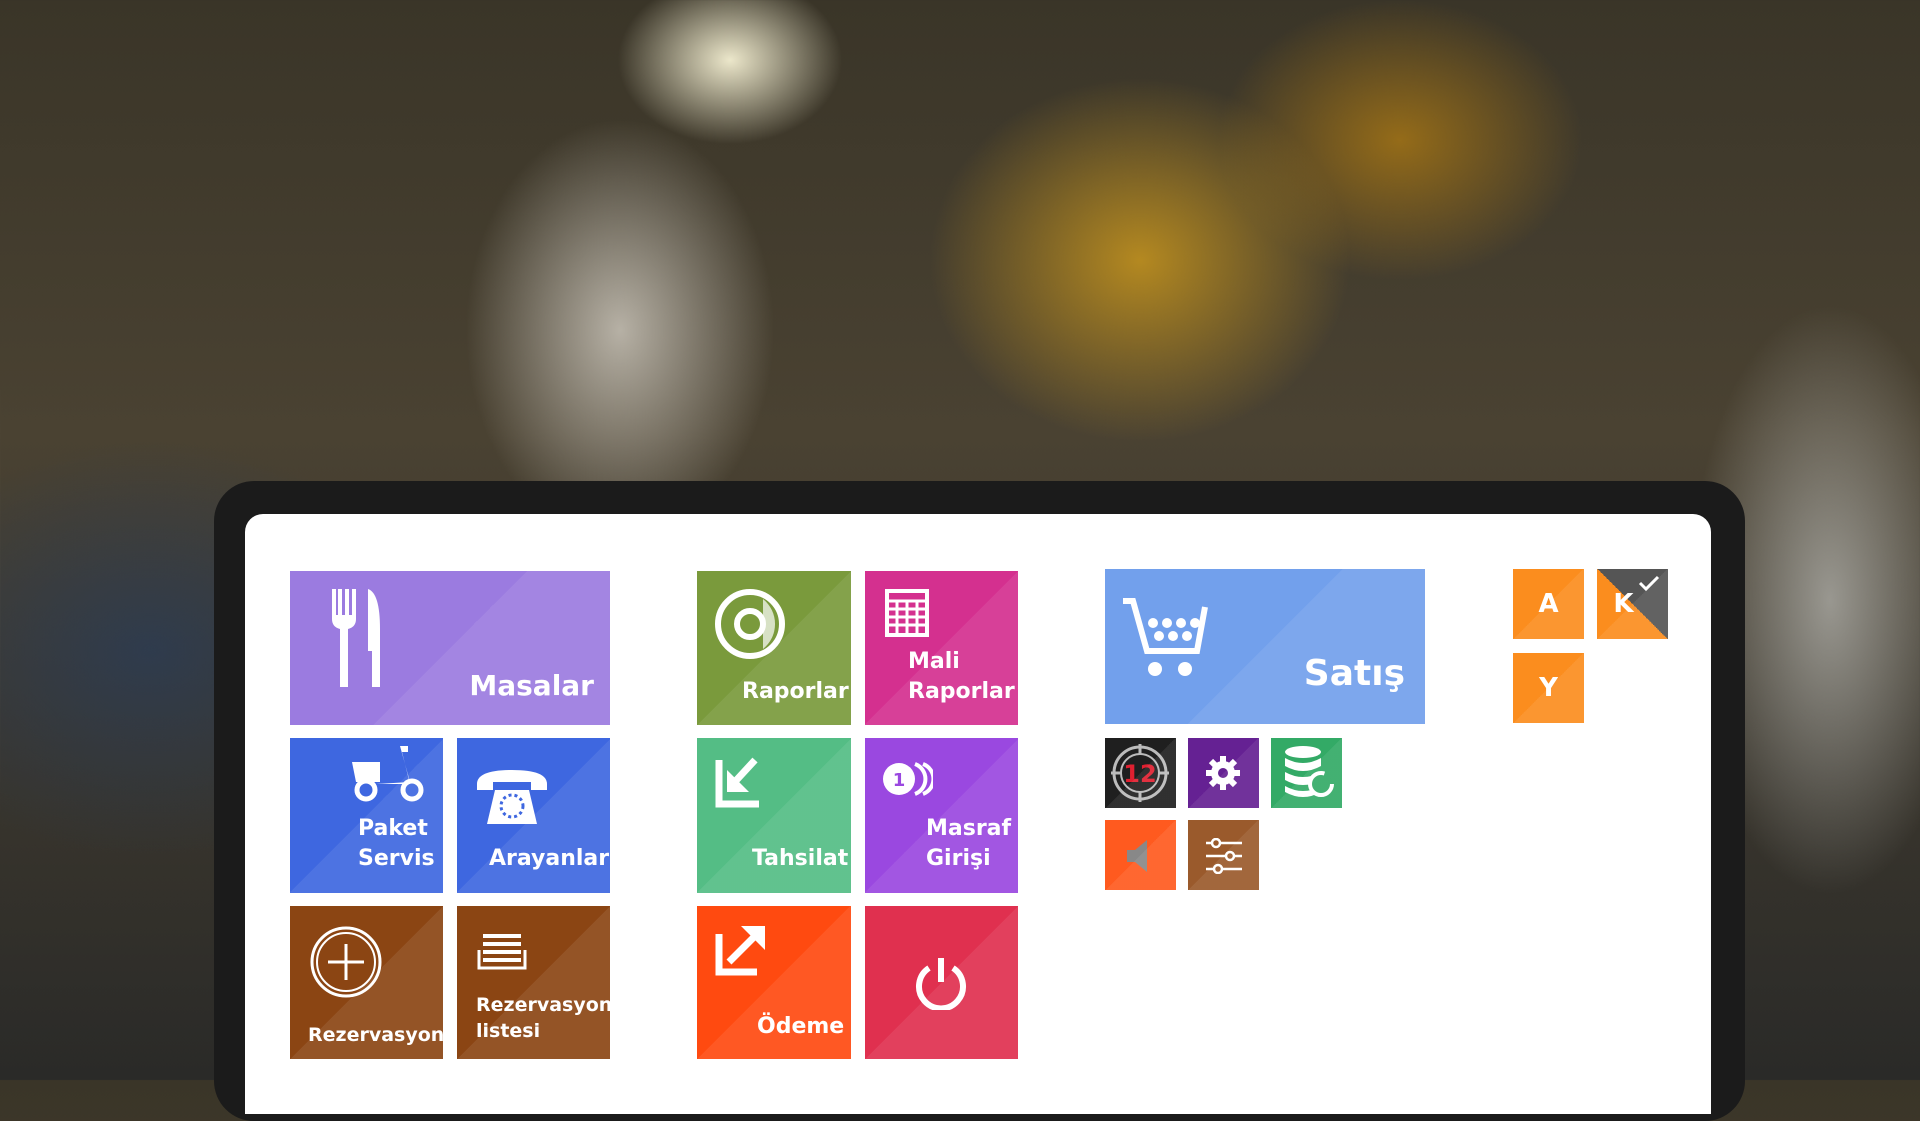 The image size is (1920, 1121). I want to click on clock-icon, so click(346, 962).